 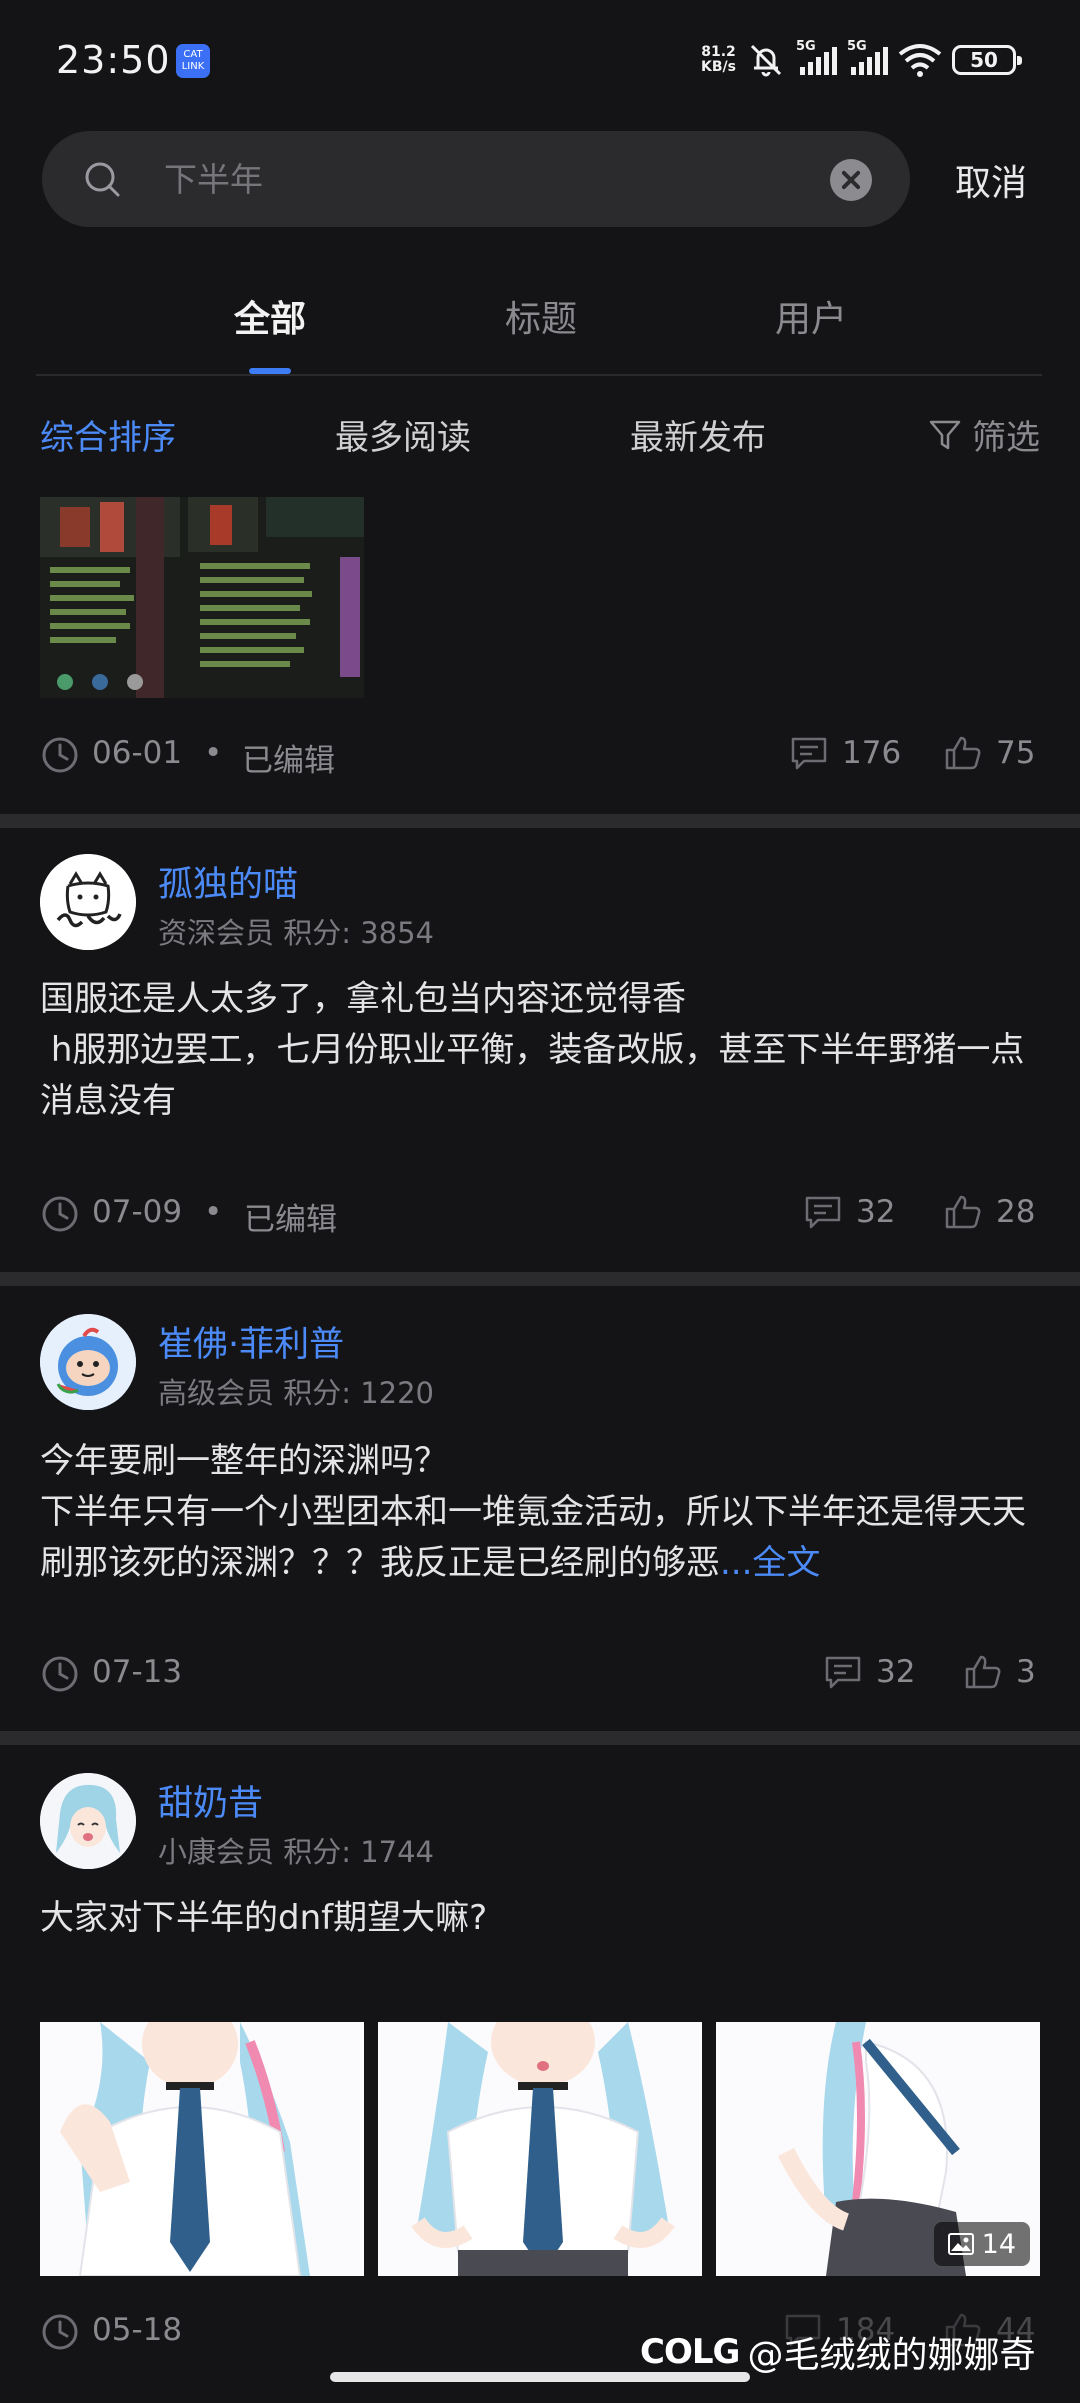 I want to click on wifi-icon, so click(x=920, y=60).